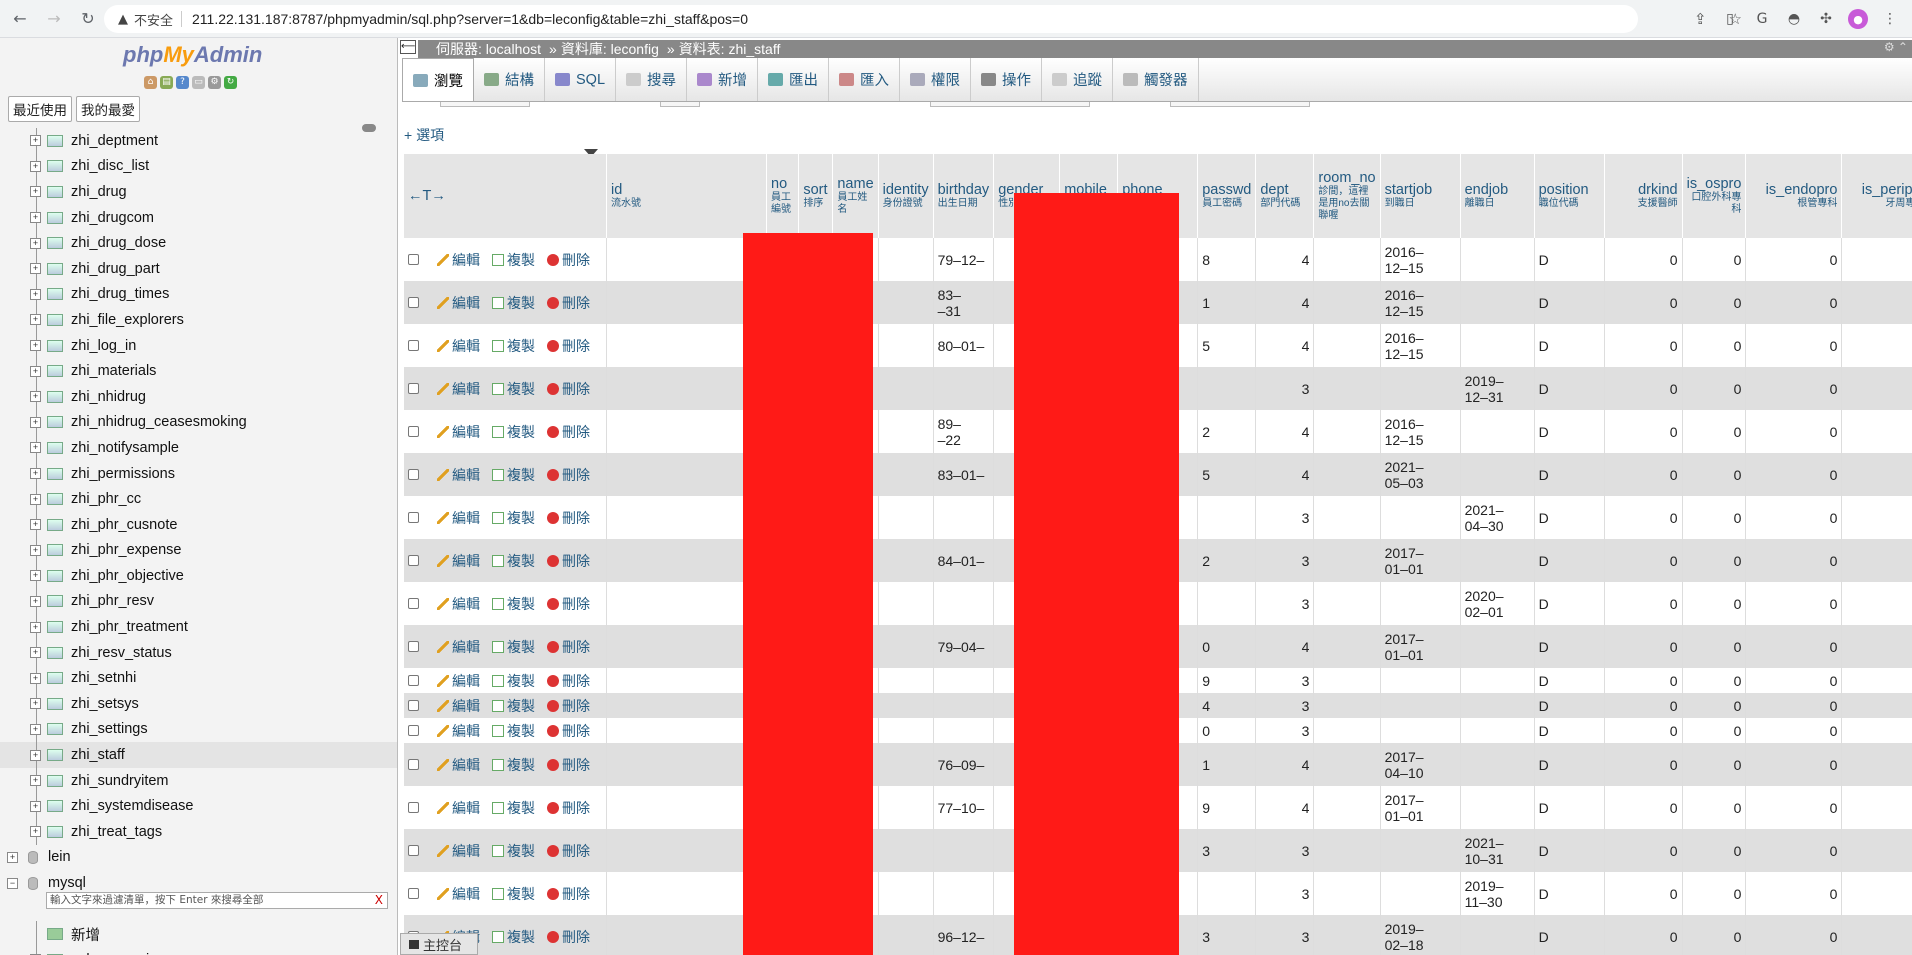 This screenshot has width=1912, height=955. I want to click on tab-label: 瀏覽, so click(448, 80).